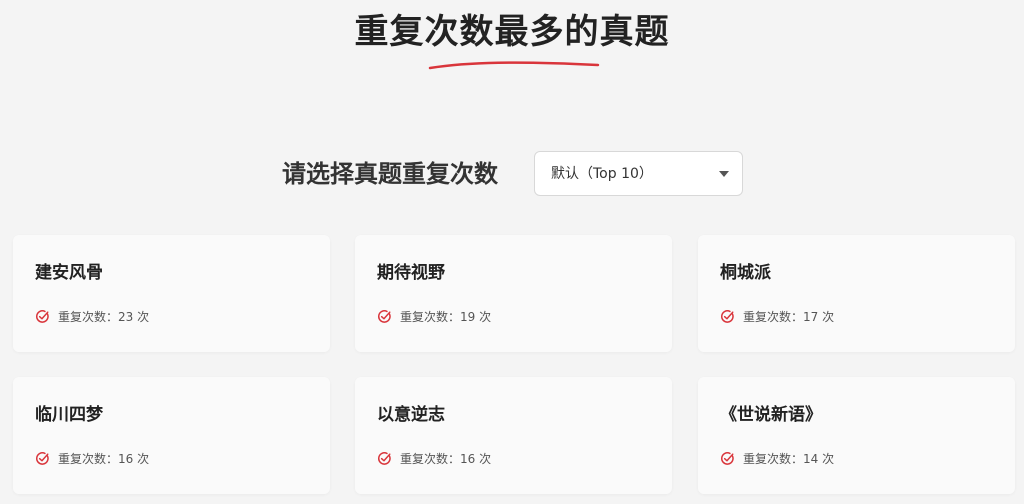 Image resolution: width=1024 pixels, height=504 pixels. Describe the element at coordinates (724, 174) in the screenshot. I see `chevron-down-icon` at that location.